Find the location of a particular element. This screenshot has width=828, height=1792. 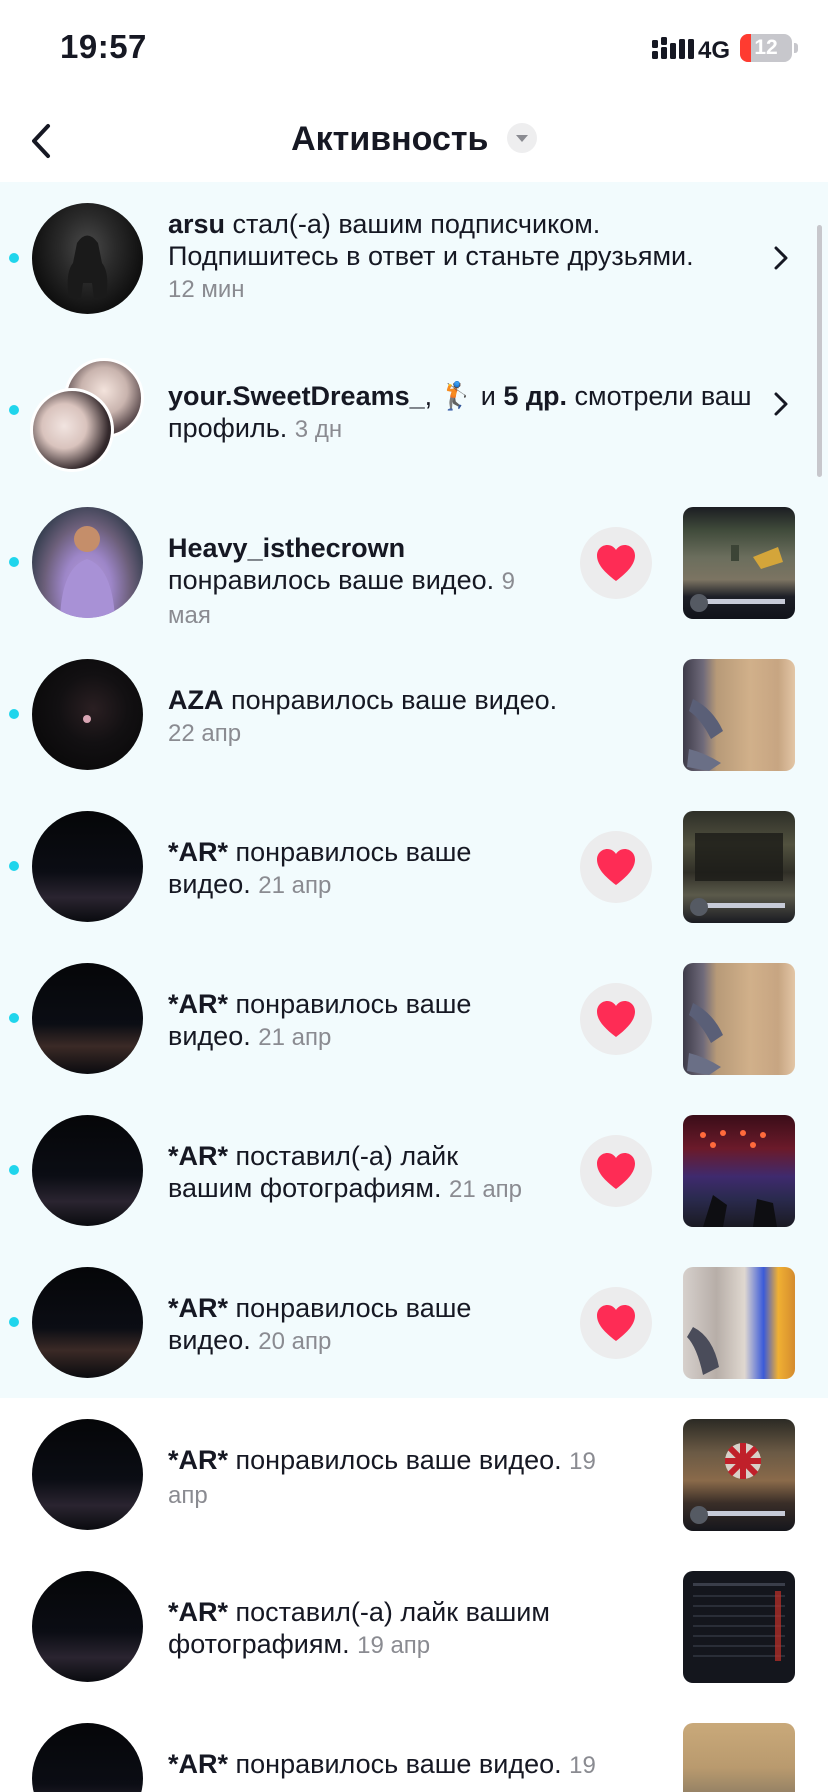

notification-text: *AR* понравилось ваше видео. 19 апр is located at coordinates (403, 1478).